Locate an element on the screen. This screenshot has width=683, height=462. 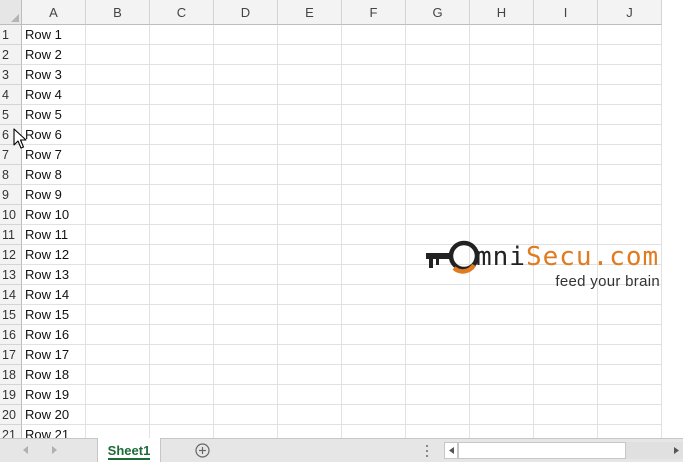
cell: Row 1 is located at coordinates (54, 35).